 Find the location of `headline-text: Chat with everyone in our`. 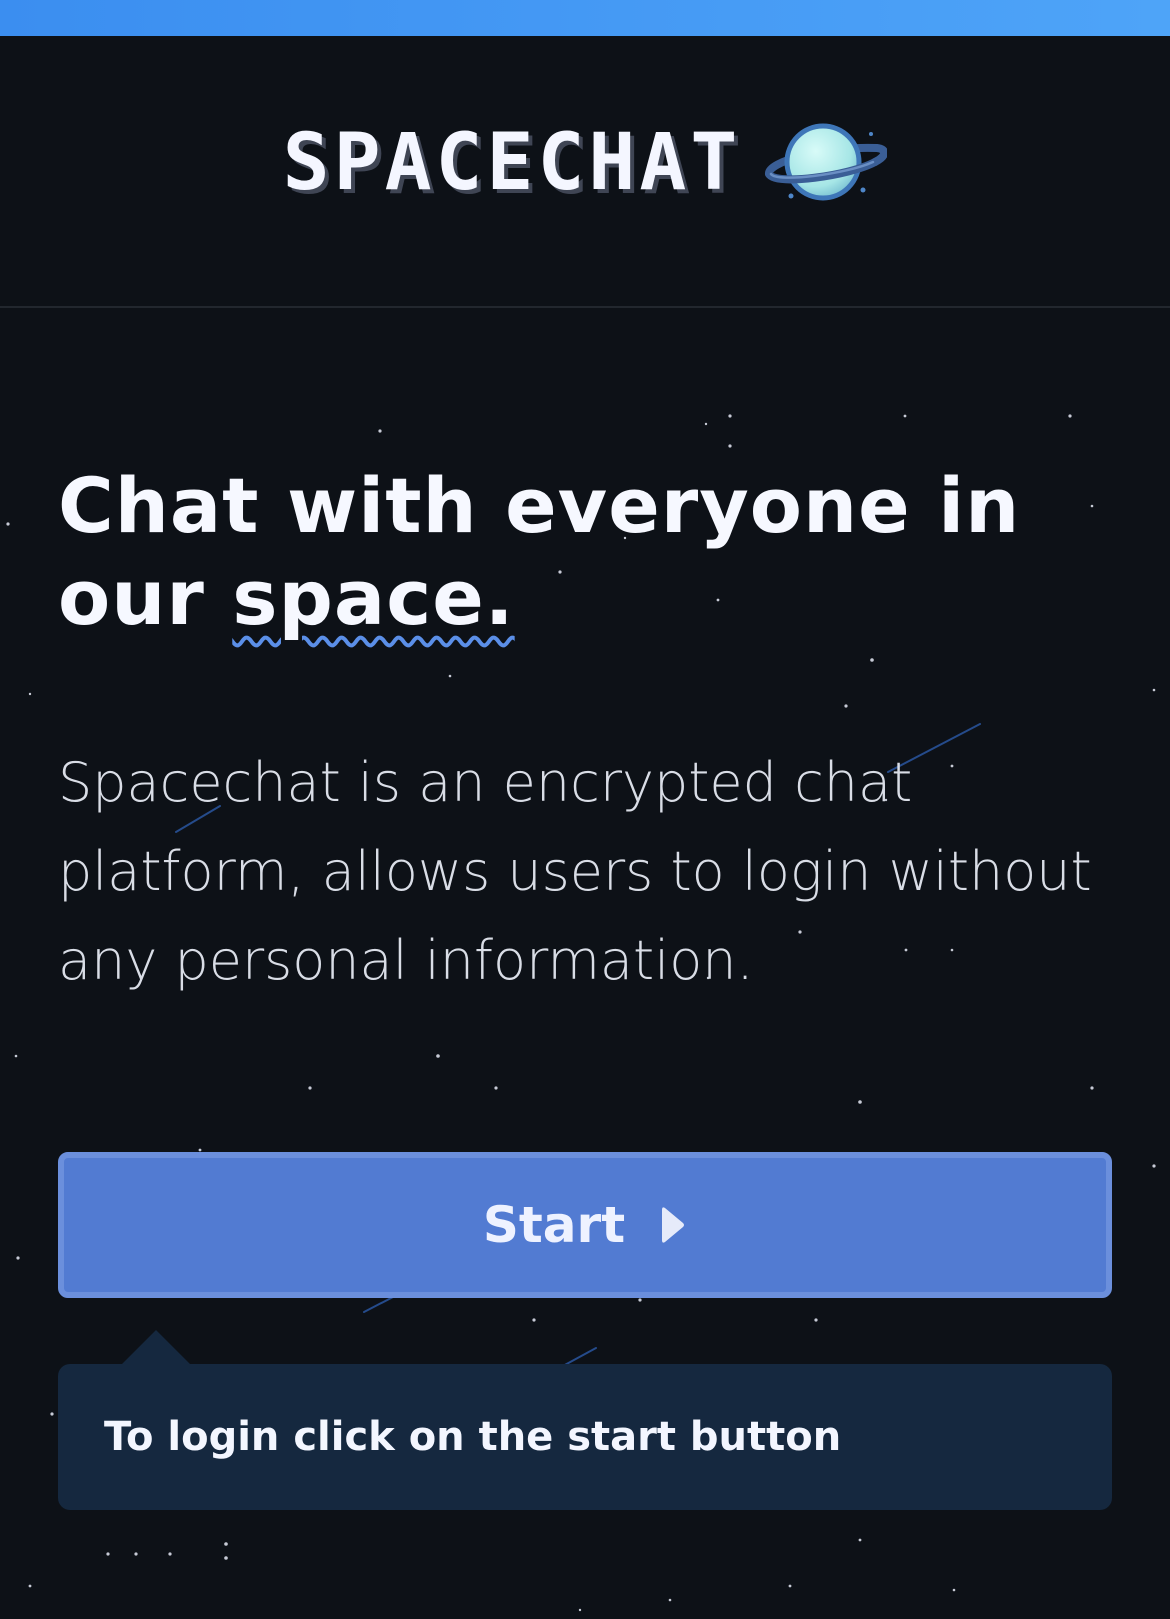

headline-text: Chat with everyone in our is located at coordinates (539, 551).